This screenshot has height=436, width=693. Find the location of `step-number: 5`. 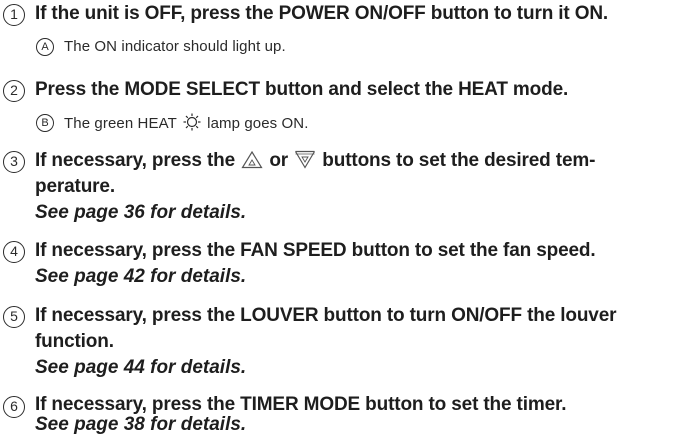

step-number: 5 is located at coordinates (14, 317).